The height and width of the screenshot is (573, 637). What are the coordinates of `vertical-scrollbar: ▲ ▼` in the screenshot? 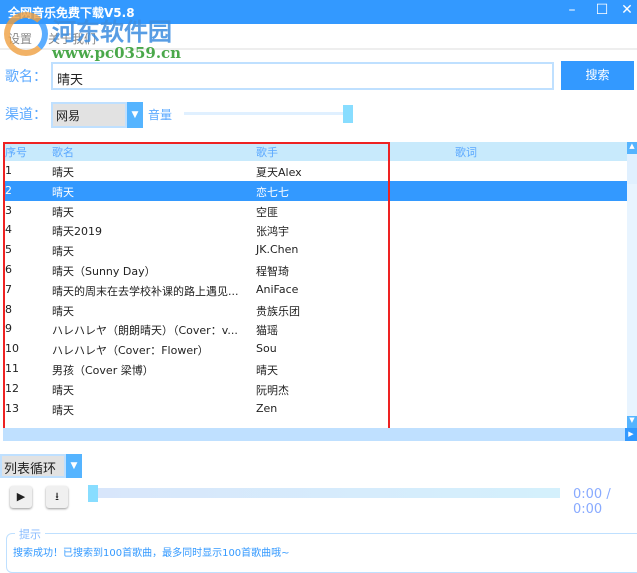 It's located at (632, 285).